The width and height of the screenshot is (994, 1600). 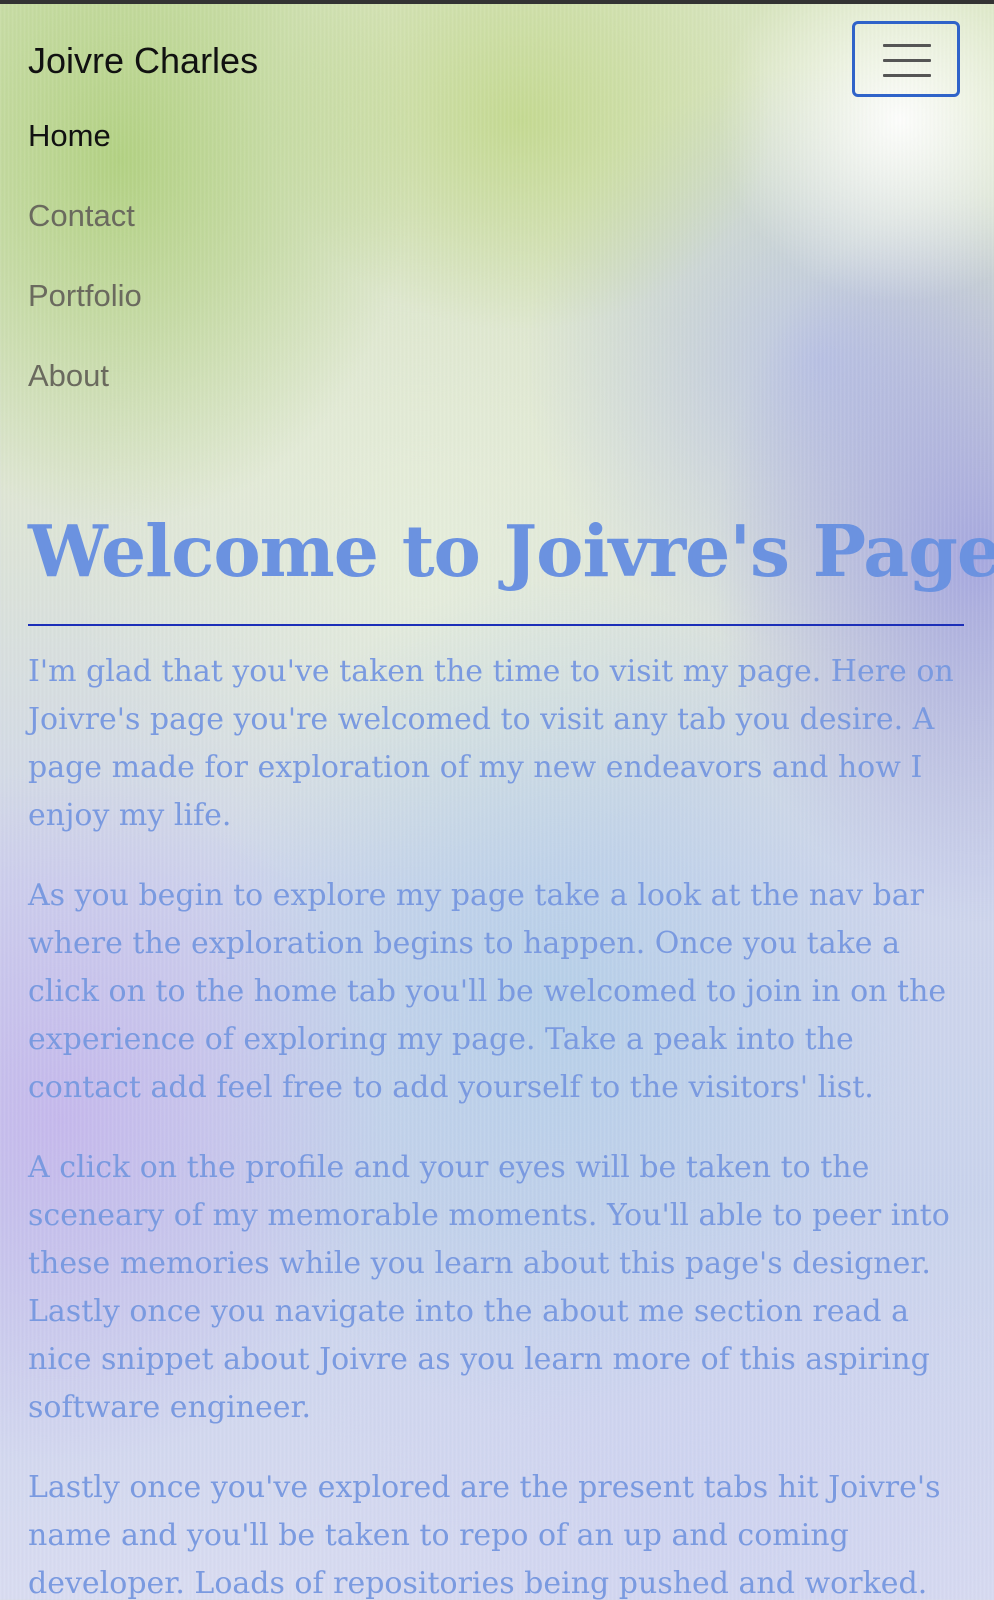 I want to click on nav-link-about: About, so click(x=68, y=376).